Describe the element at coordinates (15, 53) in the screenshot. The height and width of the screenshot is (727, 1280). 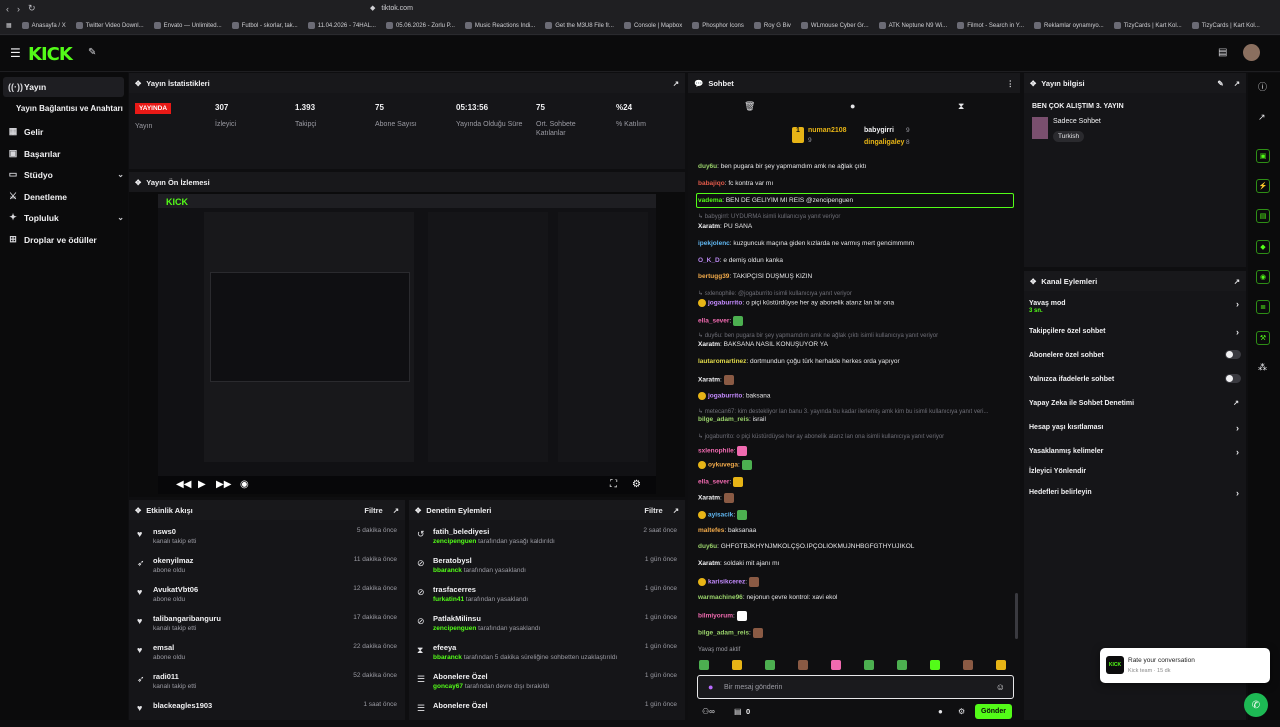
I see `menu-icon: ☰` at that location.